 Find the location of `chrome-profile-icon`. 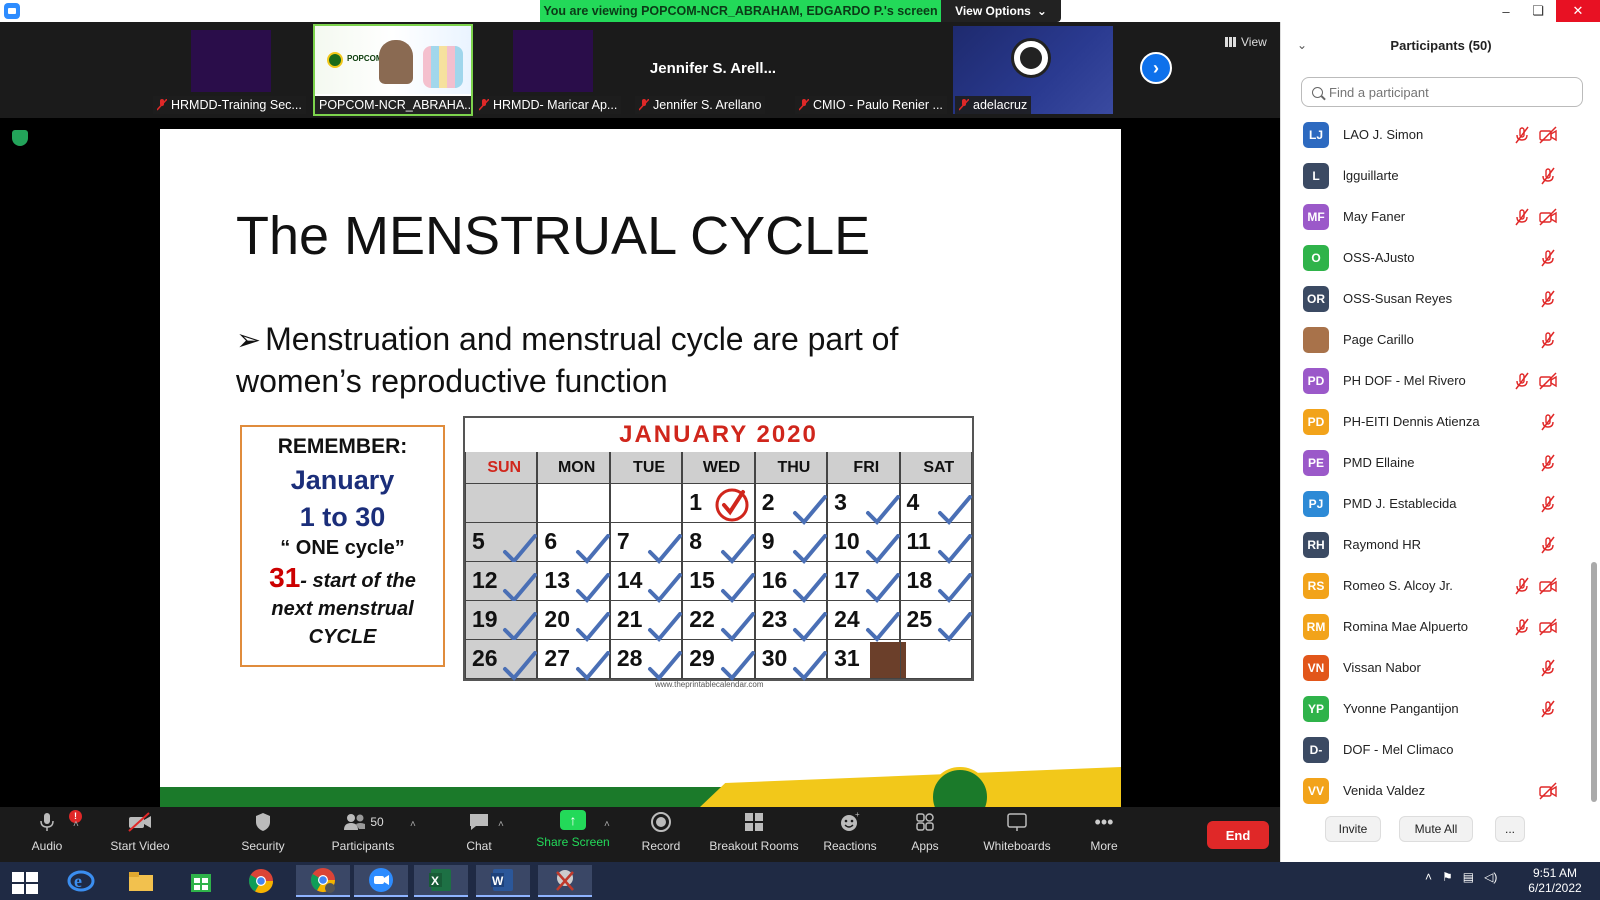

chrome-profile-icon is located at coordinates (323, 881).